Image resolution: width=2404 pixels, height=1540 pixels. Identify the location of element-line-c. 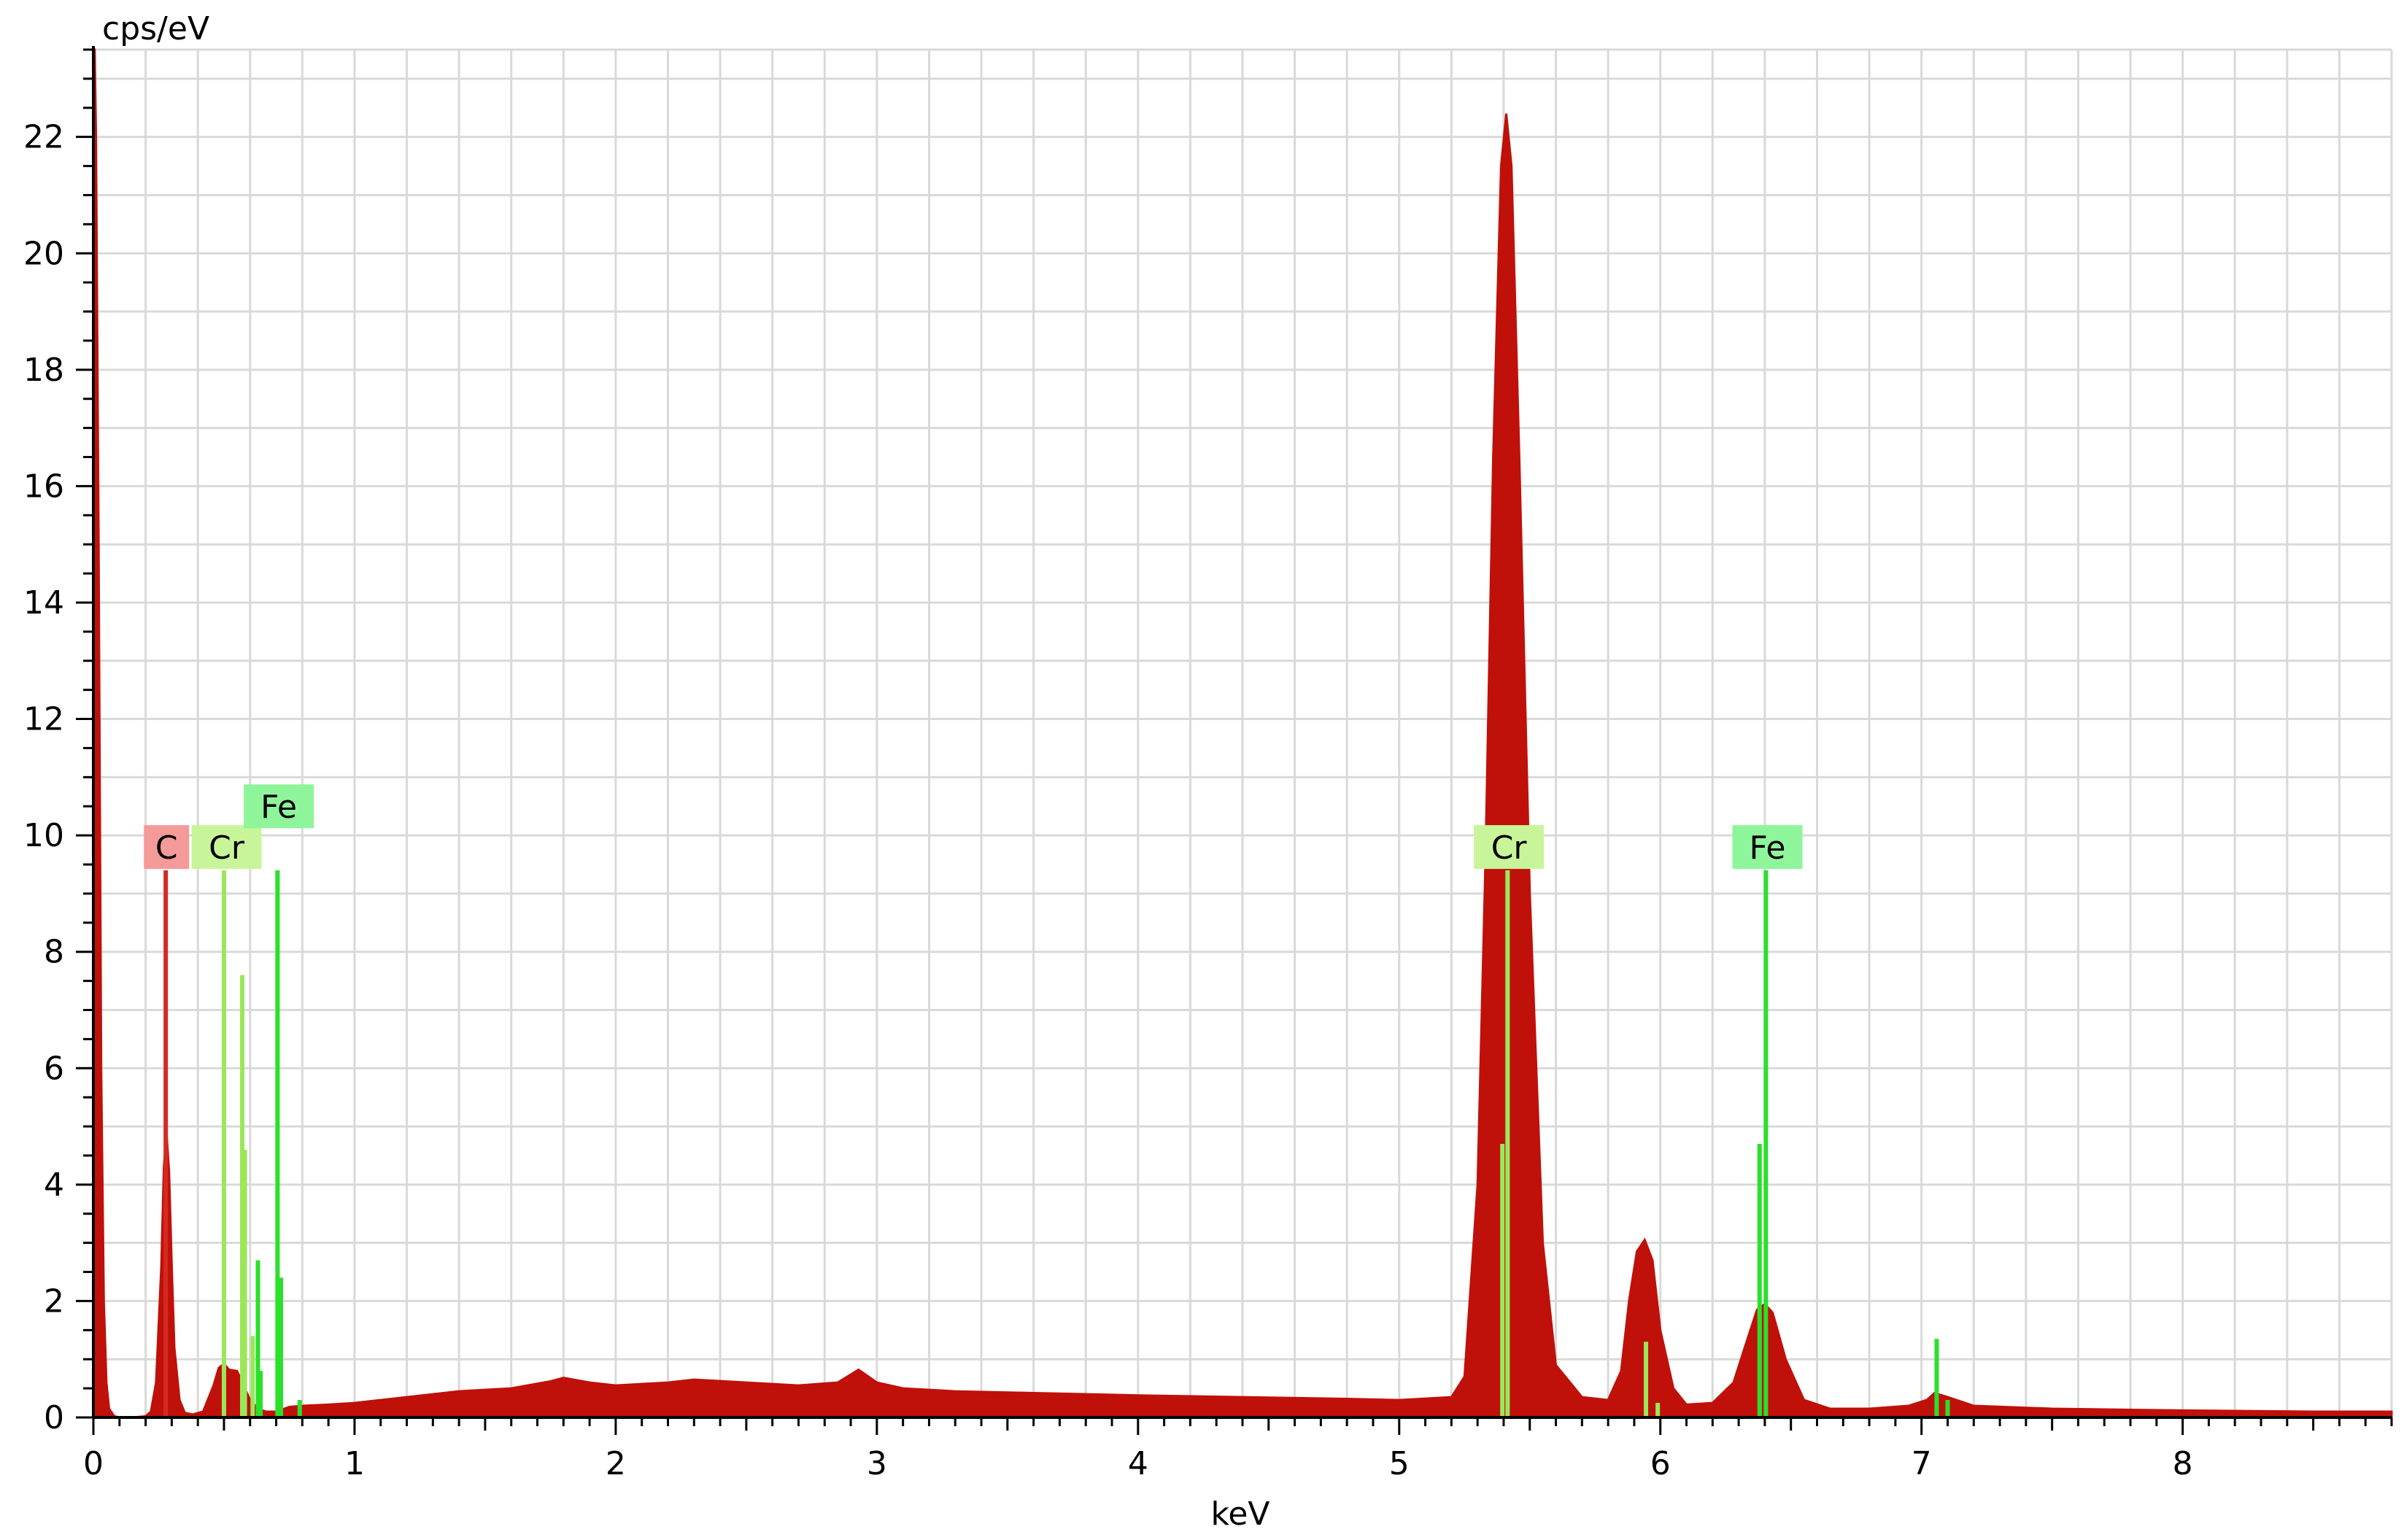
(166, 1143).